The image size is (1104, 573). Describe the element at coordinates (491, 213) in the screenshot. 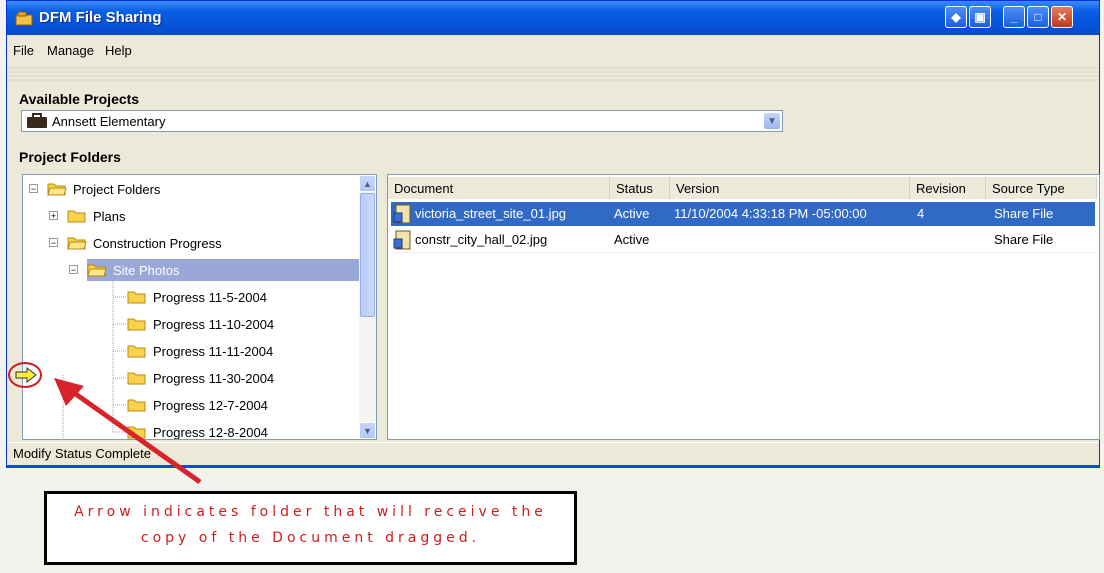

I see `document-name: victoria_street_site_01.jpg` at that location.